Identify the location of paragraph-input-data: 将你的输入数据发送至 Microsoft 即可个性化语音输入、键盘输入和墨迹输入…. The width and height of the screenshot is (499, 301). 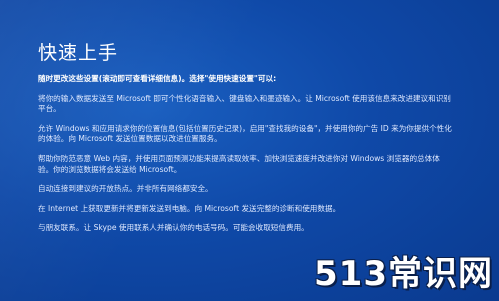
(244, 103).